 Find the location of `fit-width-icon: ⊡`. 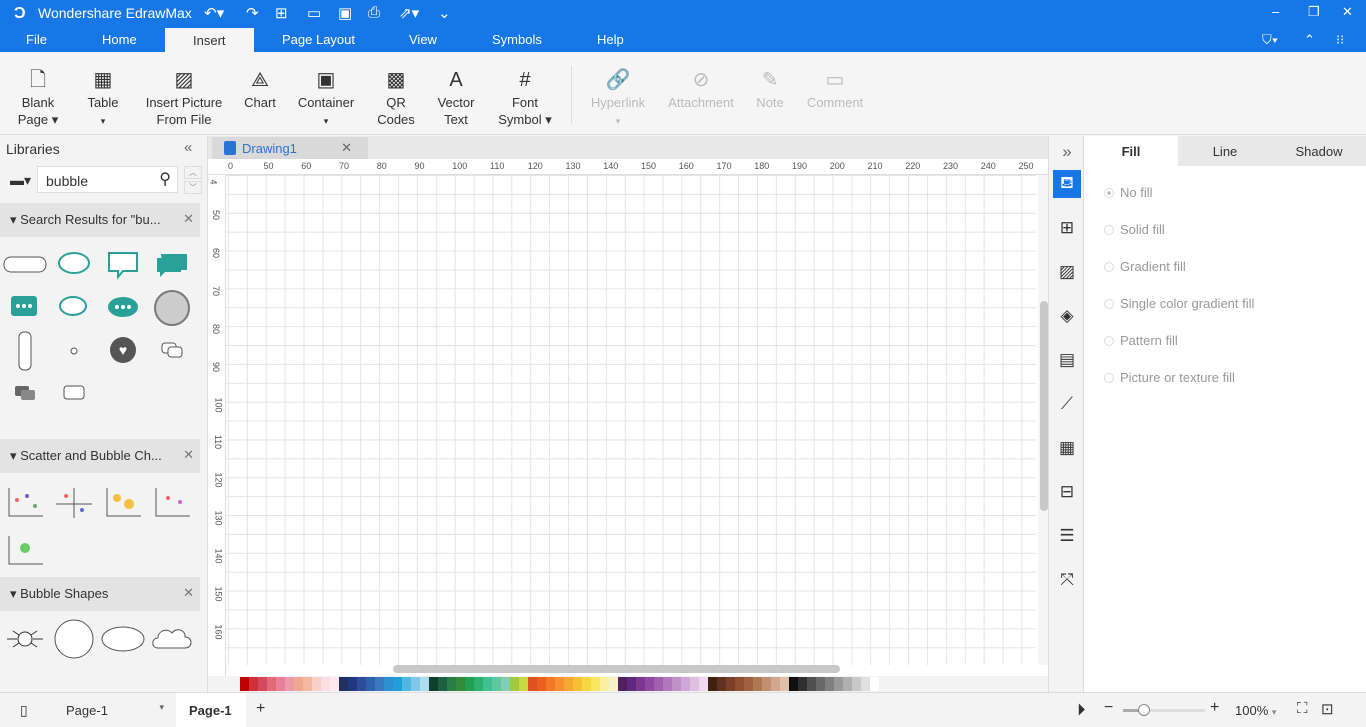

fit-width-icon: ⊡ is located at coordinates (1327, 709).